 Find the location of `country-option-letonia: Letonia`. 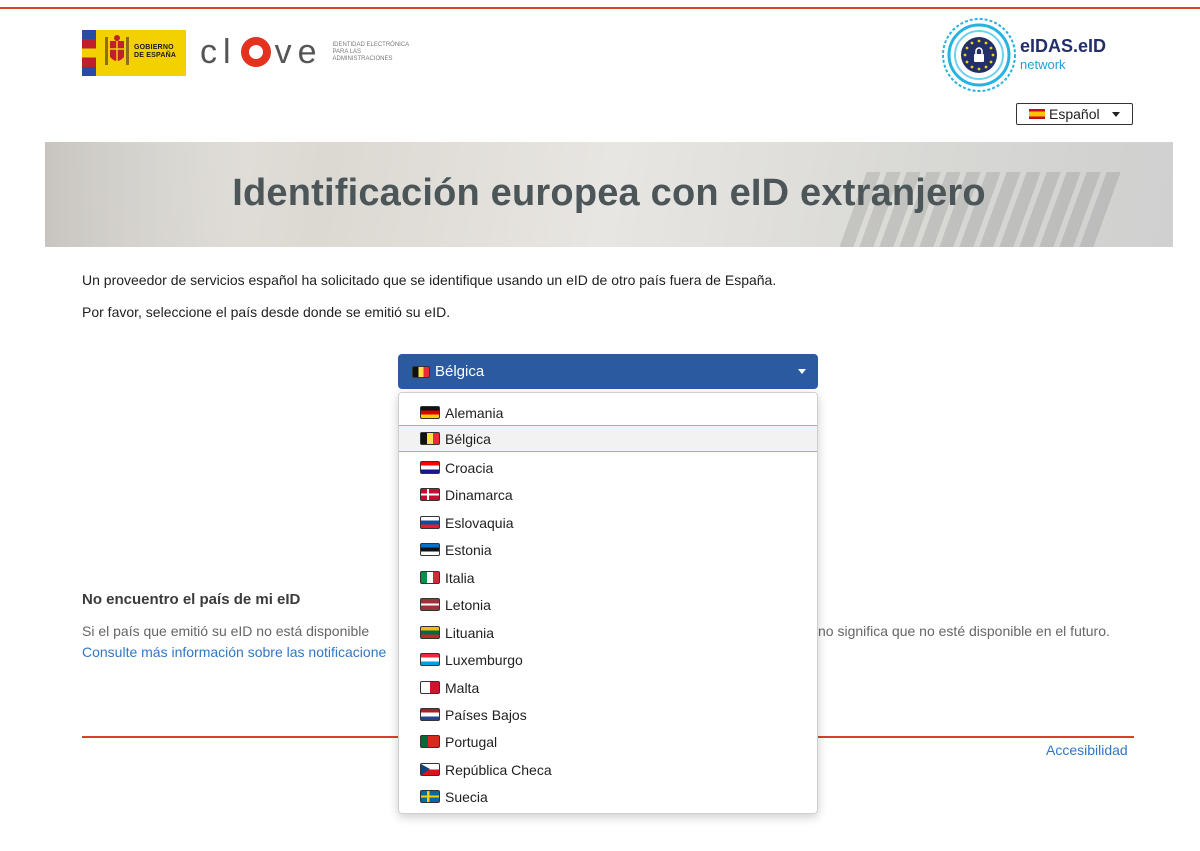

country-option-letonia: Letonia is located at coordinates (608, 604).